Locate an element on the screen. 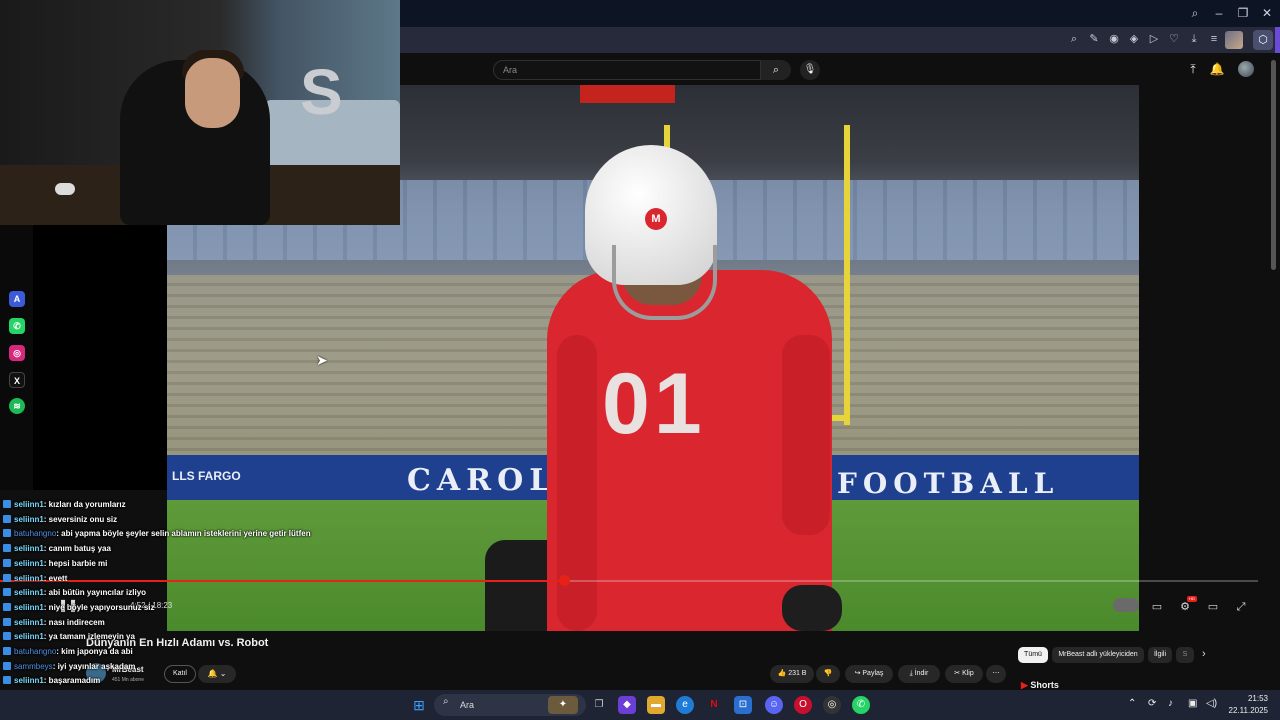 Image resolution: width=1280 pixels, height=720 pixels. chip-uploader: MrBeast adlı yükleyiciden is located at coordinates (1098, 655).